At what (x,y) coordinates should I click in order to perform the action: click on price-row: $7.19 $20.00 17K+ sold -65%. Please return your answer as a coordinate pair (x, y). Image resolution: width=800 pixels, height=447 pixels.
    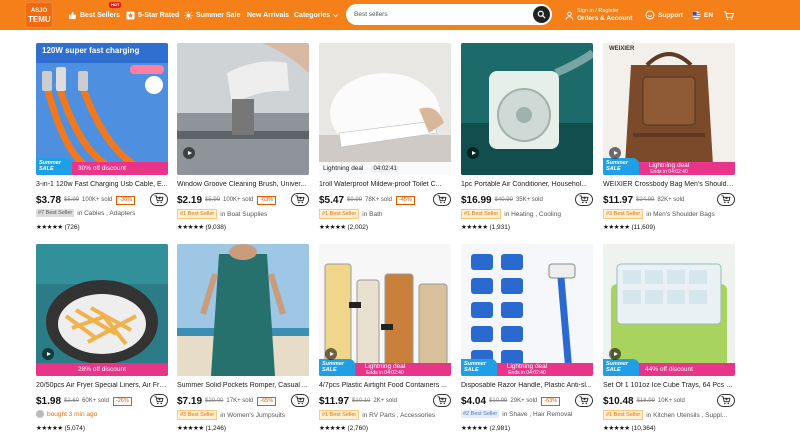
    Looking at the image, I should click on (243, 401).